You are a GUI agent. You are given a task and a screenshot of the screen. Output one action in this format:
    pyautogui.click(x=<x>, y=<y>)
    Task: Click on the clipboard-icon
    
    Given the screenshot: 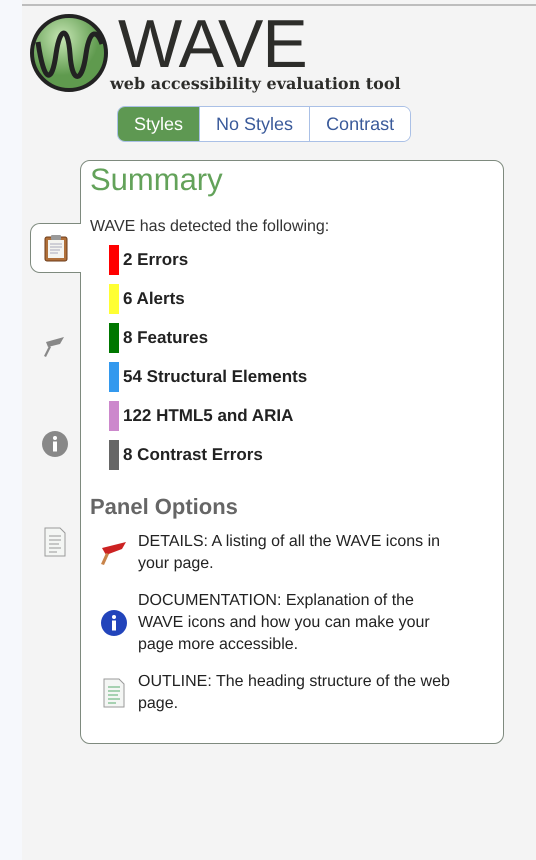 What is the action you would take?
    pyautogui.click(x=56, y=248)
    